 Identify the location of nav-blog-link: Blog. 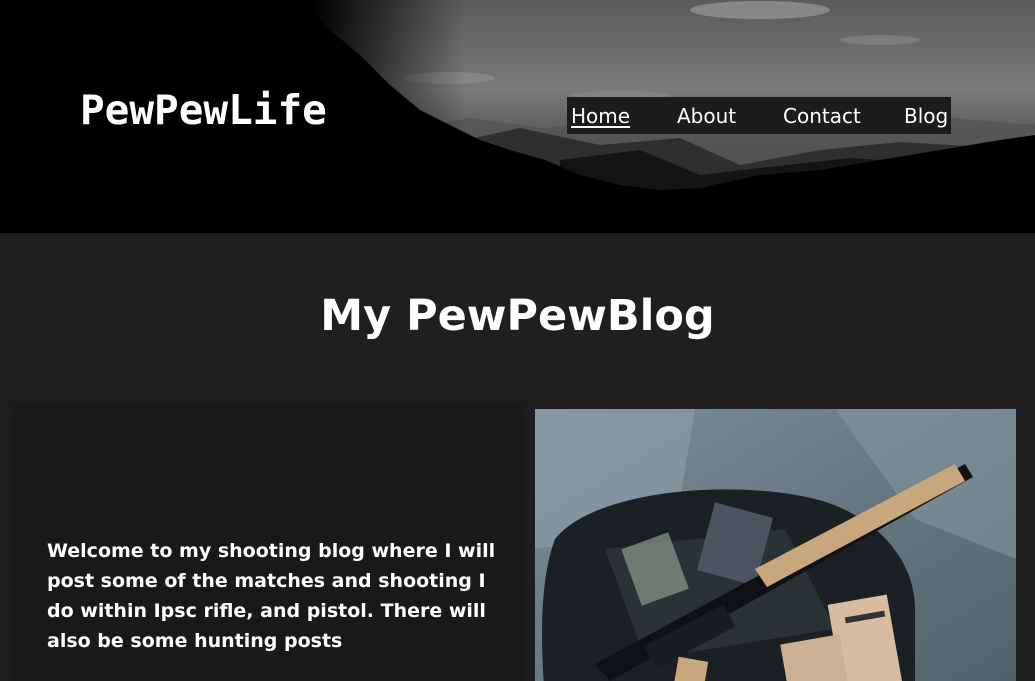
(926, 116).